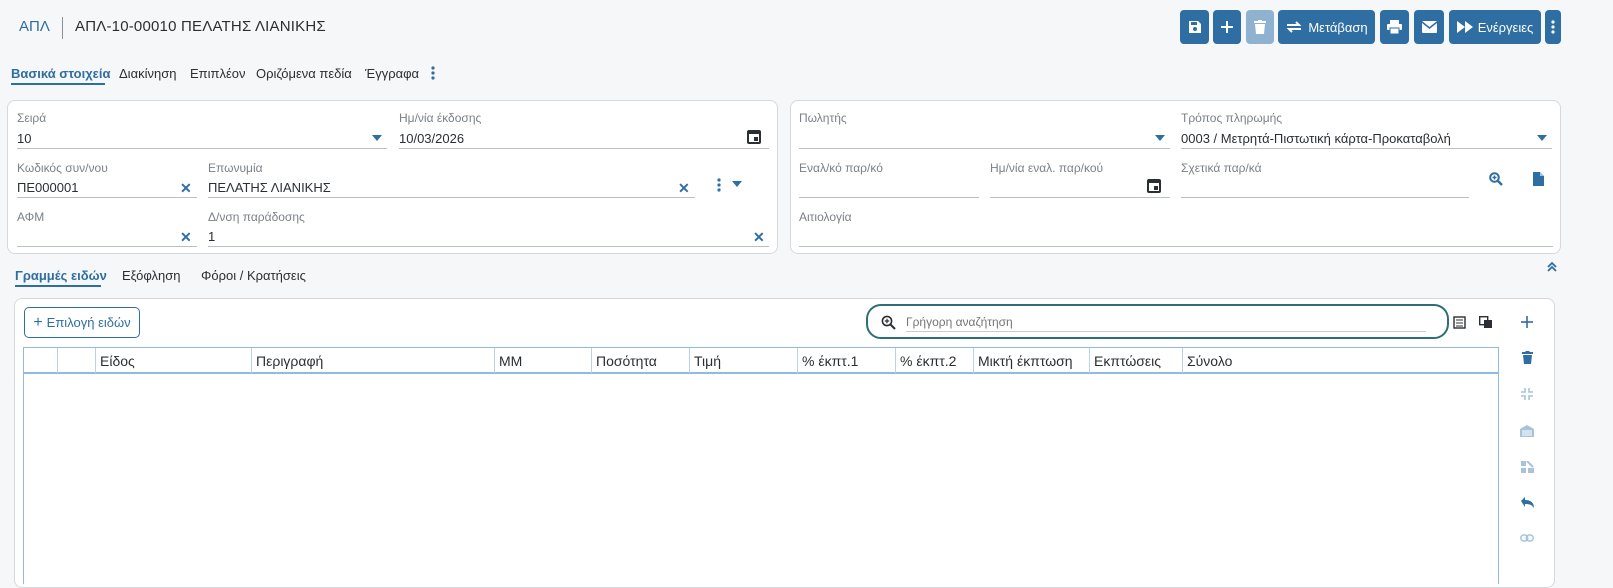 The width and height of the screenshot is (1613, 588). Describe the element at coordinates (1527, 431) in the screenshot. I see `warehouse-icon` at that location.